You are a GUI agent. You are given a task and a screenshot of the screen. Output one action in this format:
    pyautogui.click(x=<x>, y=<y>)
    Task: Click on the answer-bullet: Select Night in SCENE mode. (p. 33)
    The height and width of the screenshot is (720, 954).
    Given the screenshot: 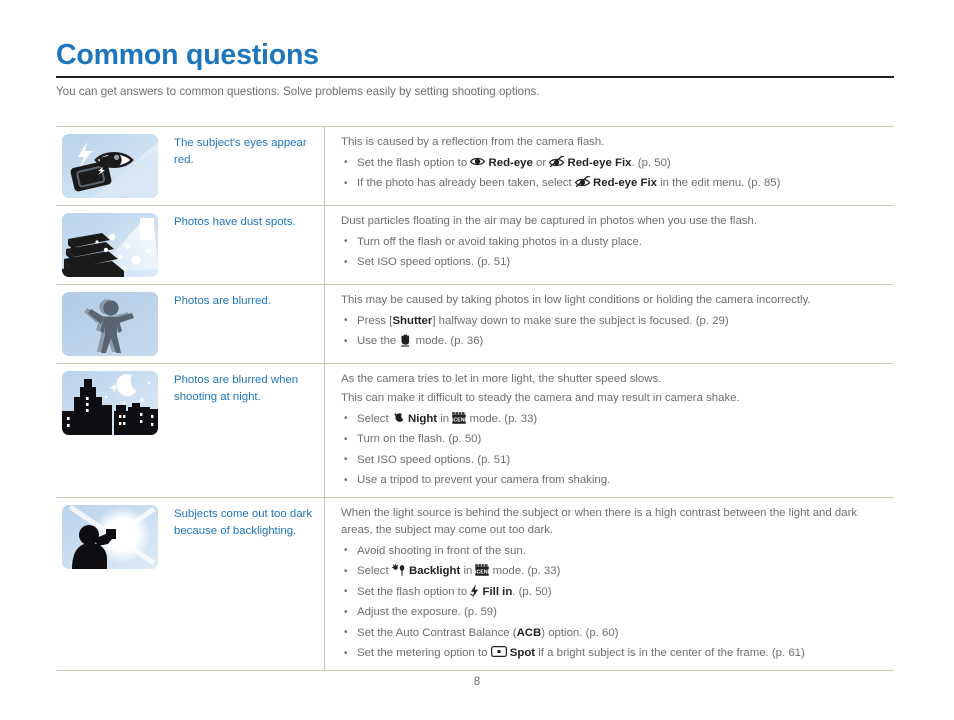 What is the action you would take?
    pyautogui.click(x=615, y=419)
    